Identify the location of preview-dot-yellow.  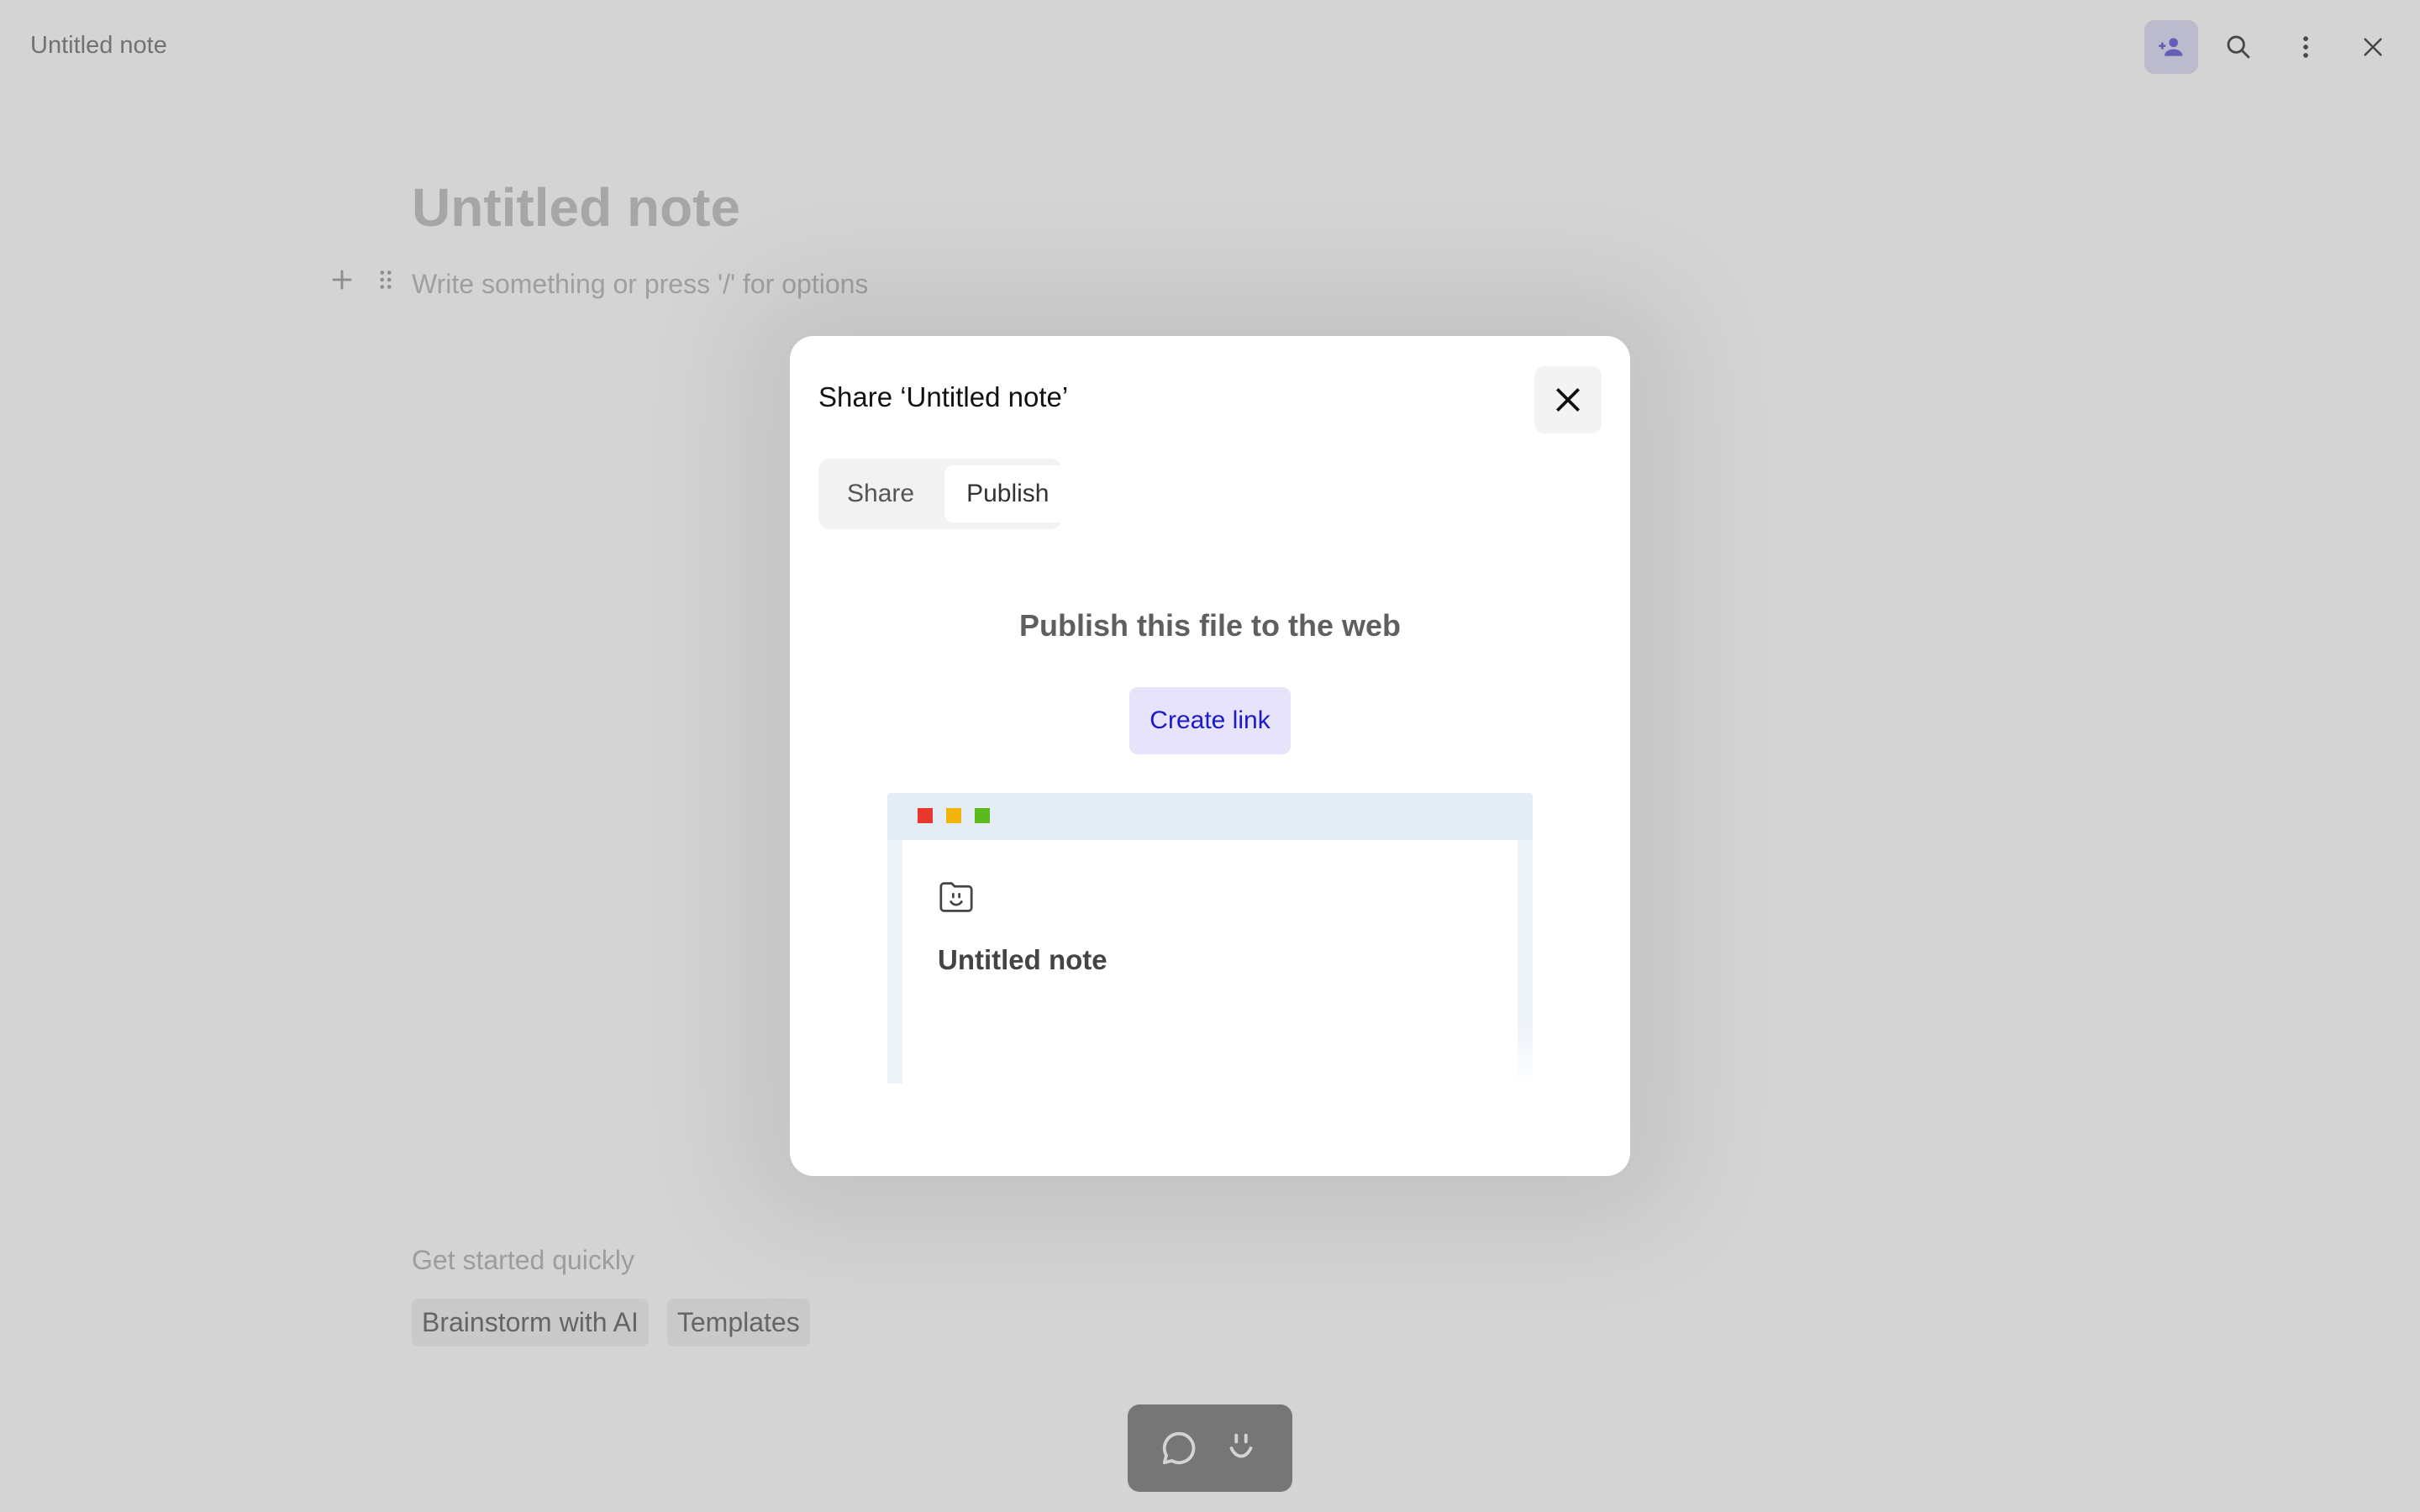
(954, 815).